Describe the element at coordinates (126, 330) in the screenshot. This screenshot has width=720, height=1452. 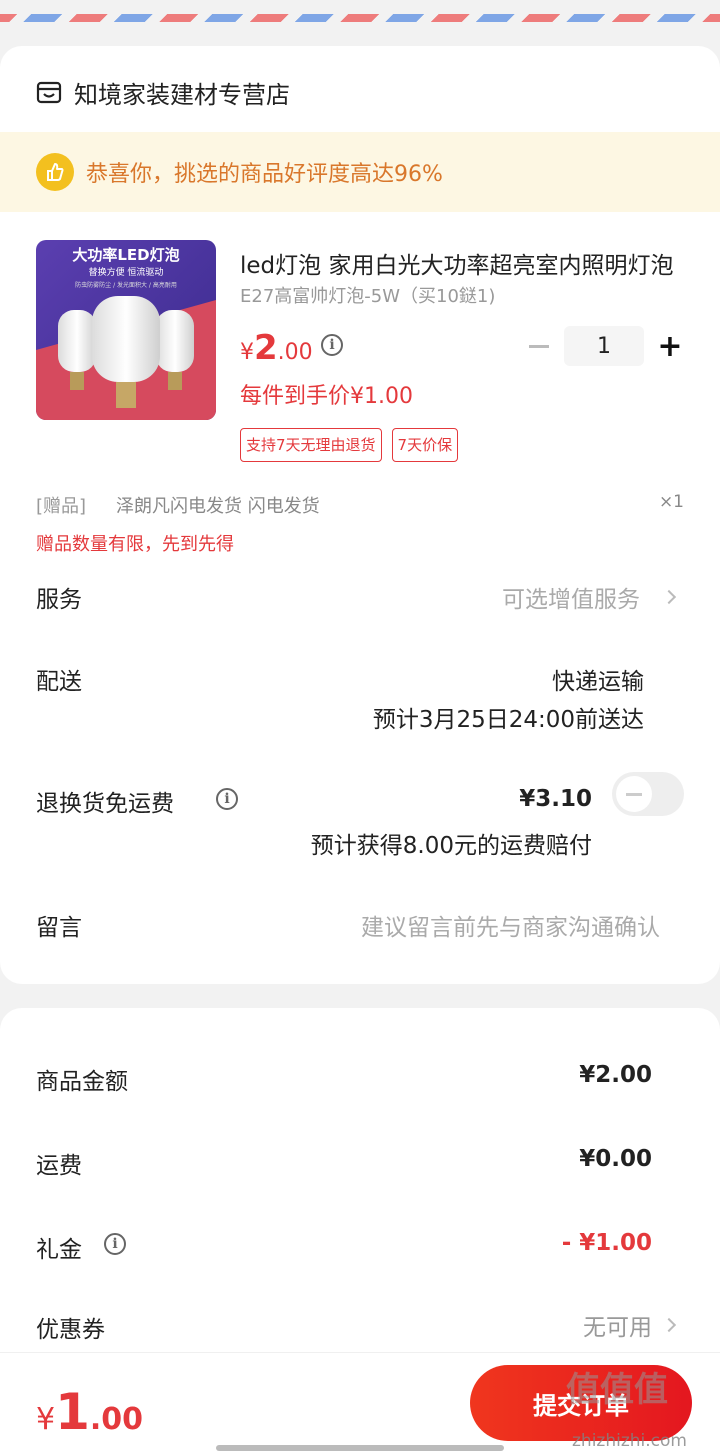
I see `product-image: 大功率LED灯泡 替换方便 恒流驱动 防虫防雾防尘 / 发光面积大 / 高亮耐用` at that location.